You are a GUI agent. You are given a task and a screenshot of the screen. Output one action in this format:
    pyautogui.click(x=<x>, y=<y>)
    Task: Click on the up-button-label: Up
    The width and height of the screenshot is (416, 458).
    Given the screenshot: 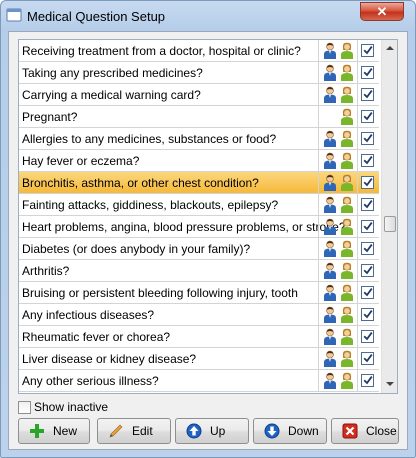 What is the action you would take?
    pyautogui.click(x=218, y=431)
    